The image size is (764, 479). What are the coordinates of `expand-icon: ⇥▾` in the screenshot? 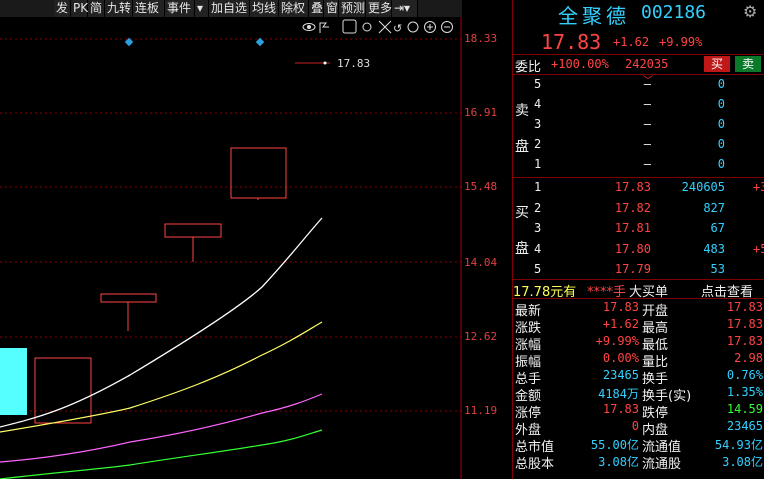 It's located at (405, 8).